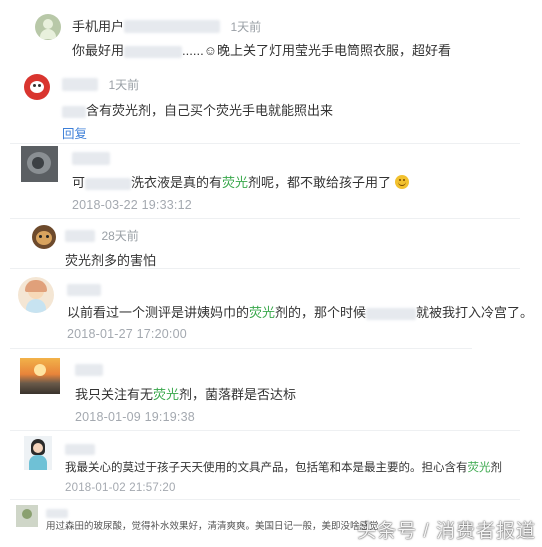 The image size is (542, 547). I want to click on smiley-icon: ☺, so click(210, 50).